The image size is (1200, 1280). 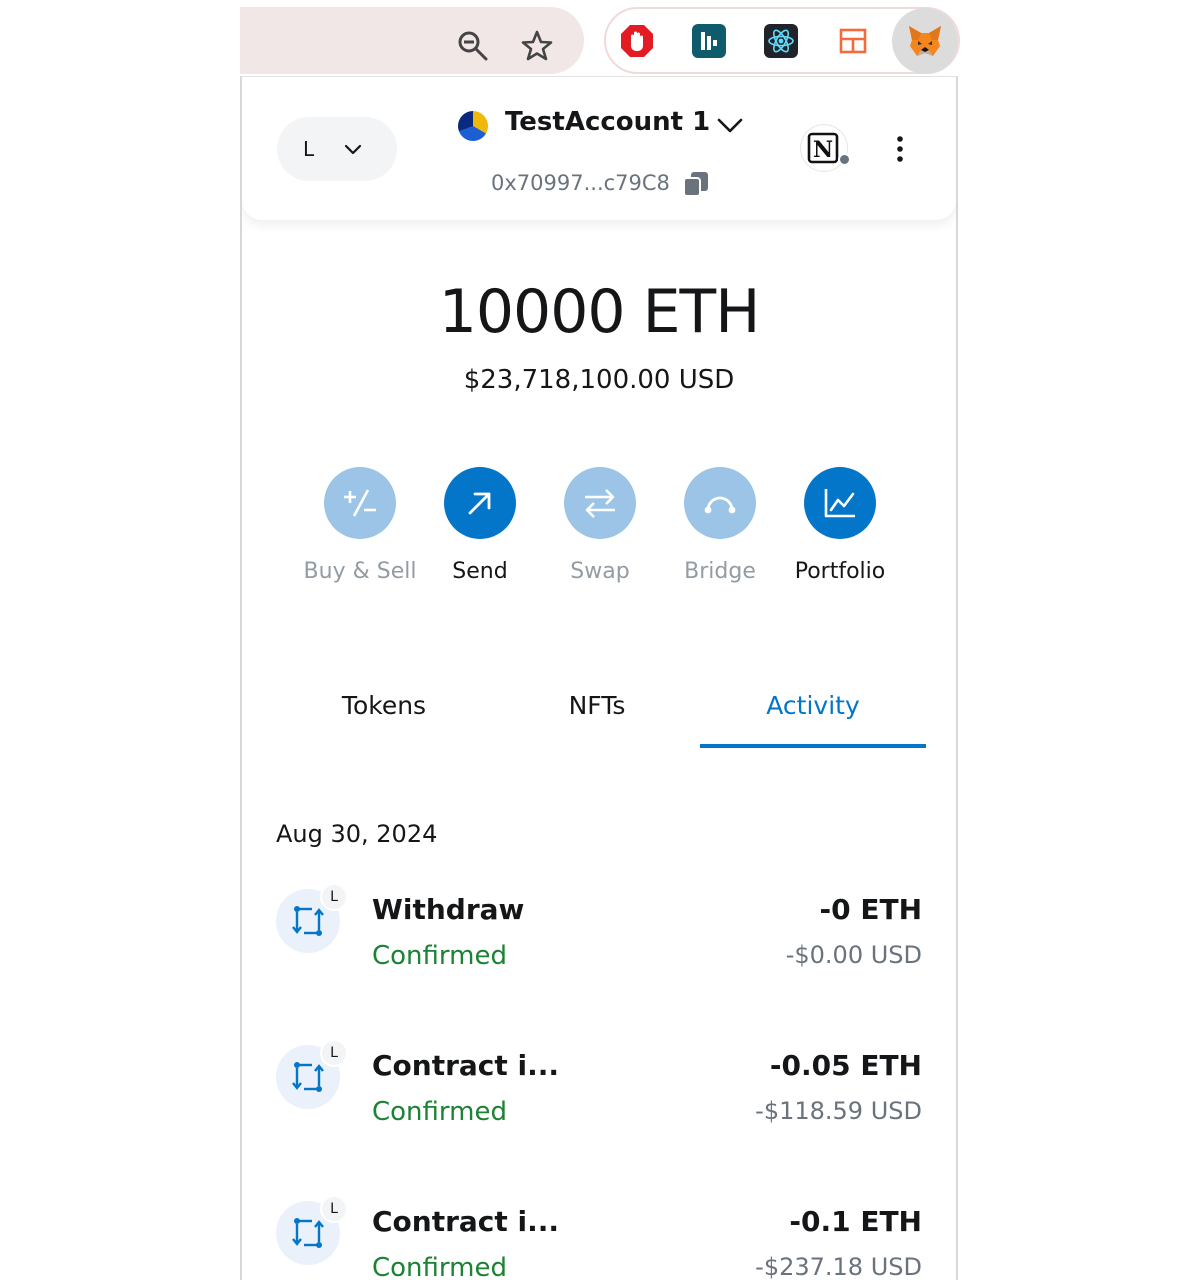 What do you see at coordinates (709, 41) in the screenshot?
I see `bookmark-extension-icon` at bounding box center [709, 41].